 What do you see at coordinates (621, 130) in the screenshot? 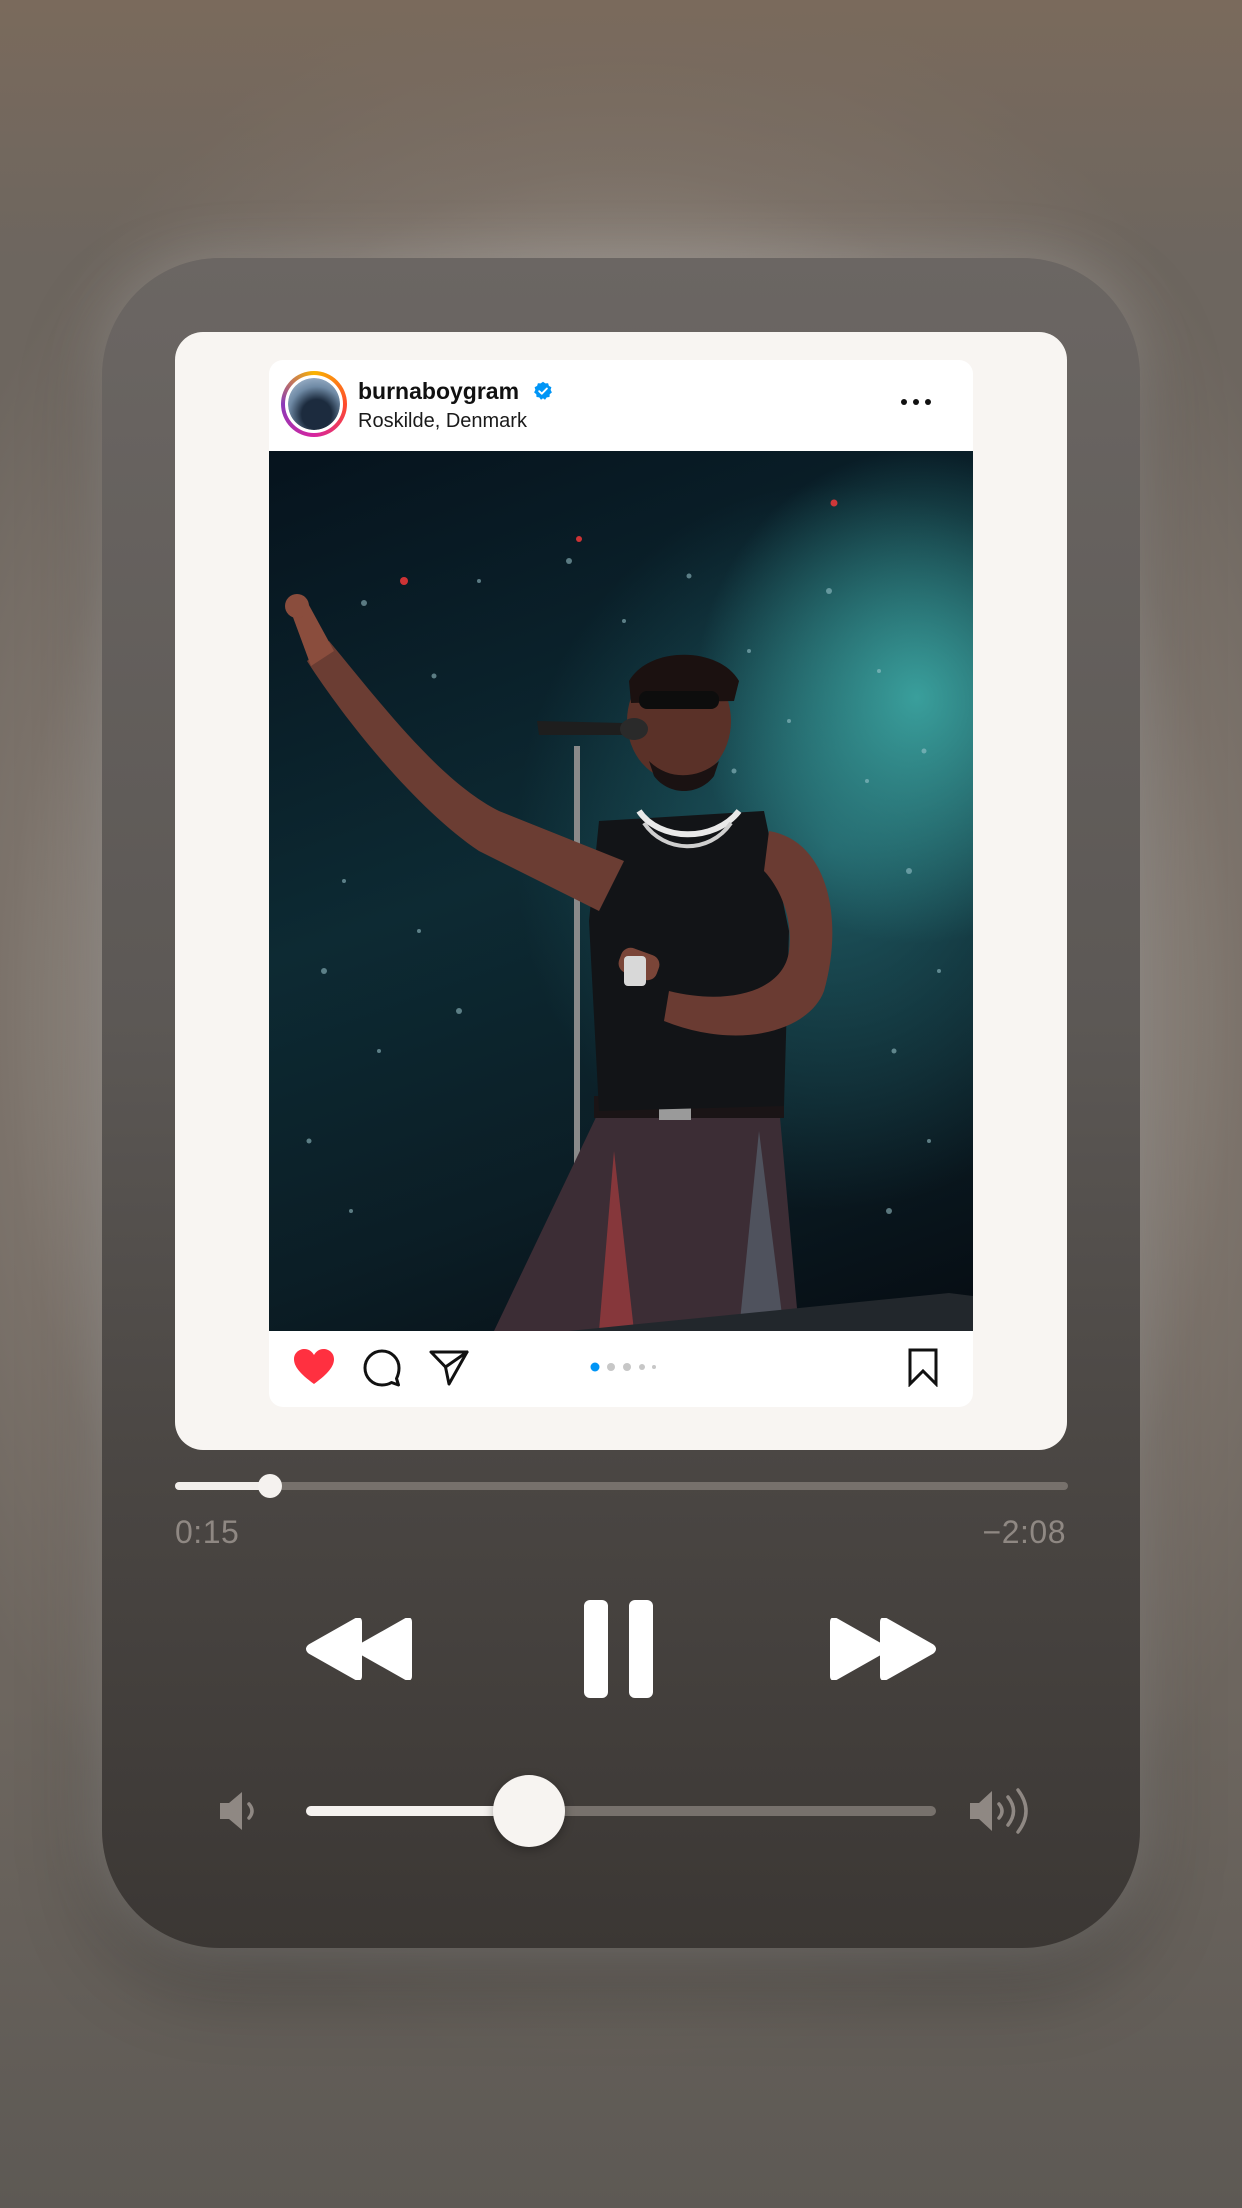
I see `background-top-shade` at bounding box center [621, 130].